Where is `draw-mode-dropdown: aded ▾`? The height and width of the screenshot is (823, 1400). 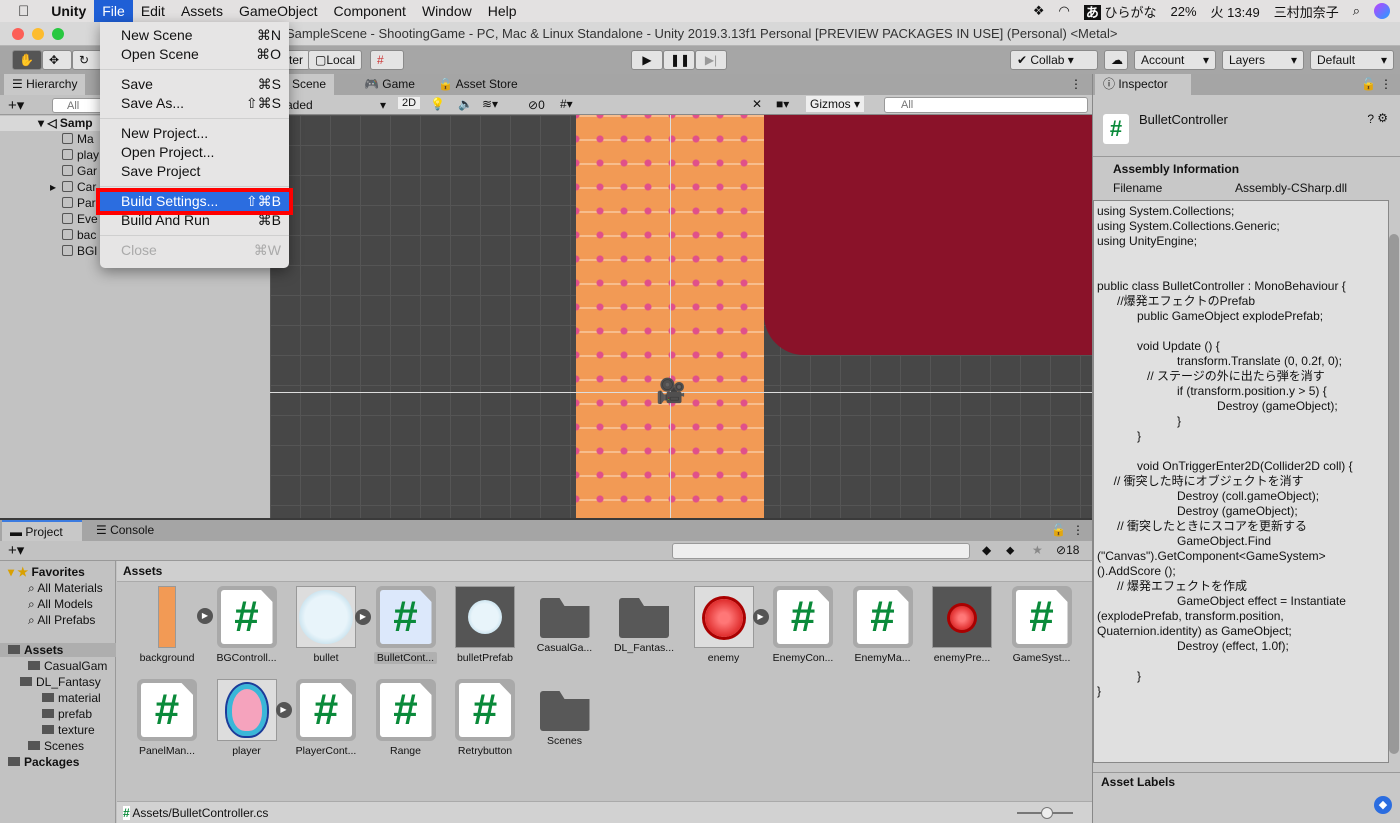
draw-mode-dropdown: aded ▾ is located at coordinates (336, 105).